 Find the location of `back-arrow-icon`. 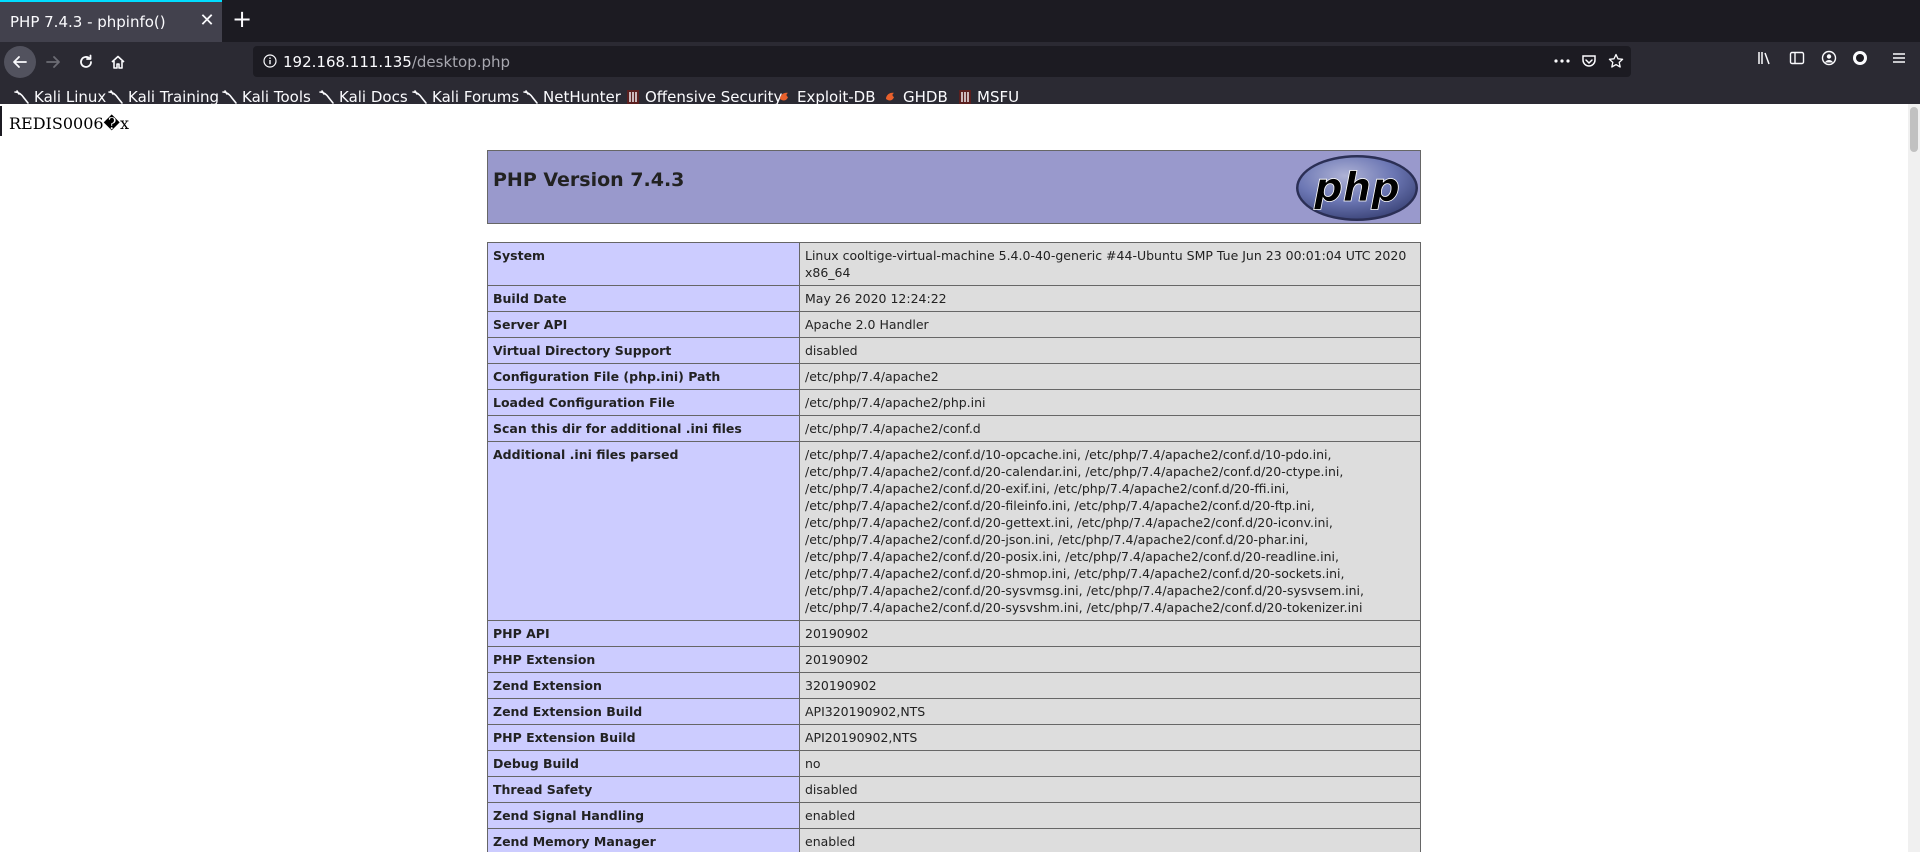

back-arrow-icon is located at coordinates (20, 62).